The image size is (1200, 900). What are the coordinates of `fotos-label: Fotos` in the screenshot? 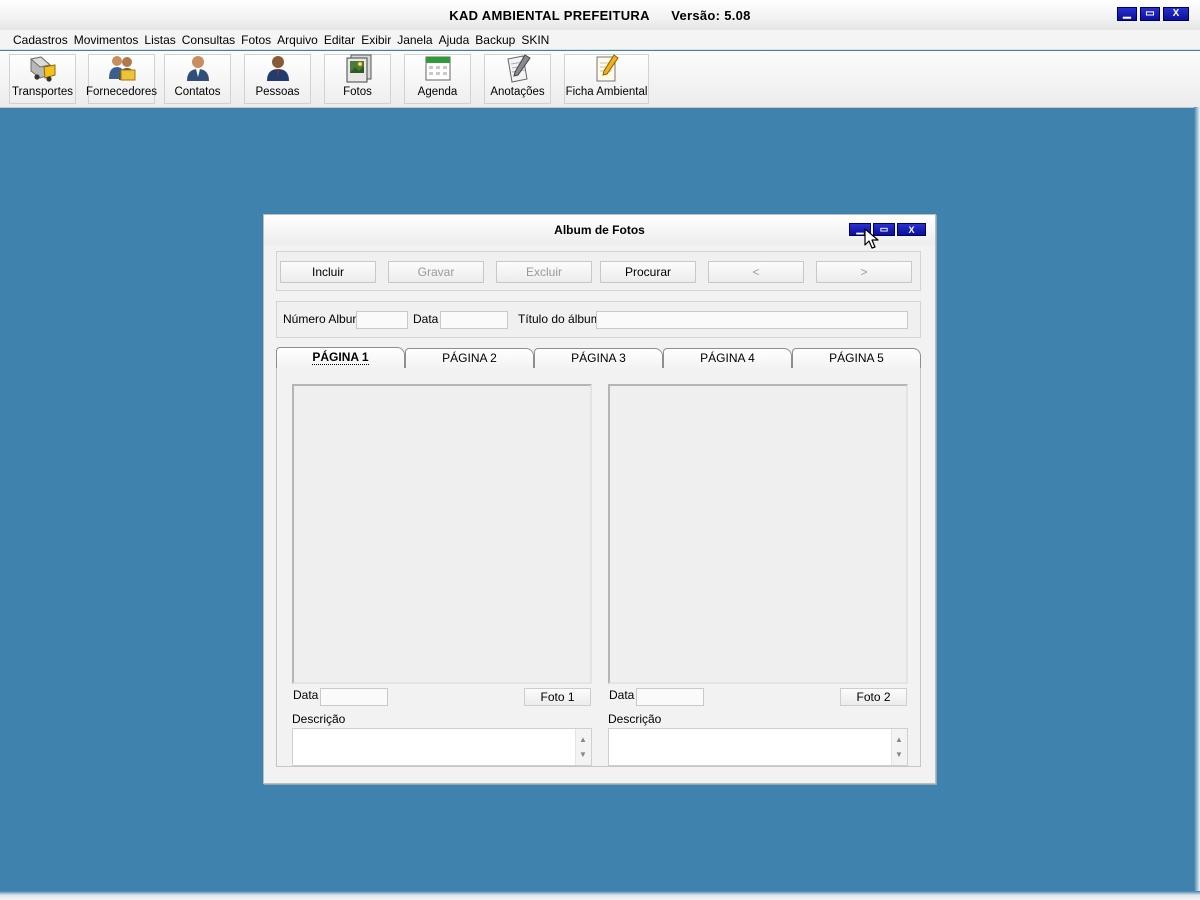 It's located at (357, 92).